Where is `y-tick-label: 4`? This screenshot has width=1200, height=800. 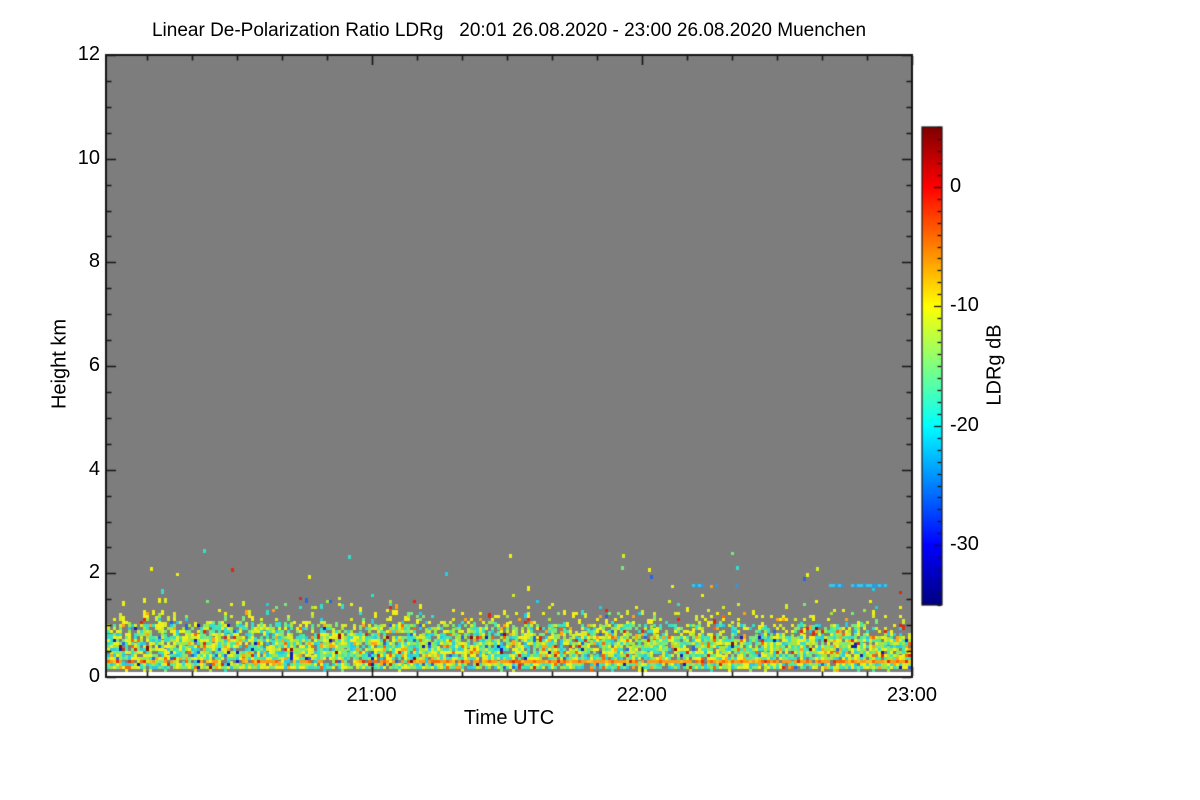
y-tick-label: 4 is located at coordinates (94, 468).